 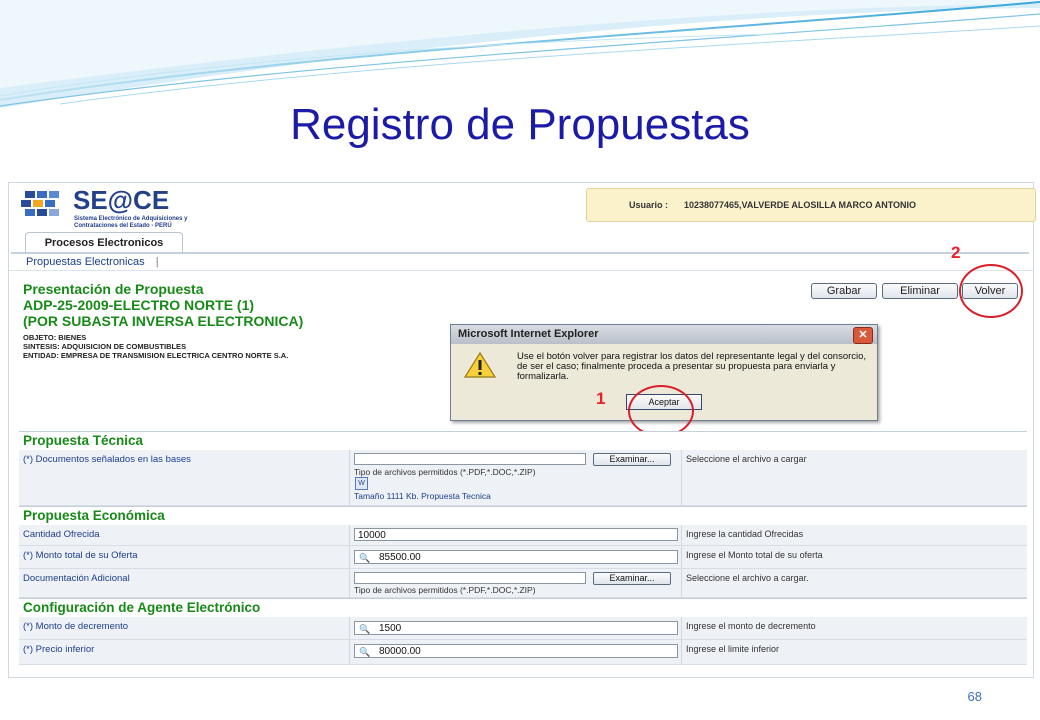 What do you see at coordinates (733, 649) in the screenshot?
I see `hint-precio: Ingrese el limite inferior` at bounding box center [733, 649].